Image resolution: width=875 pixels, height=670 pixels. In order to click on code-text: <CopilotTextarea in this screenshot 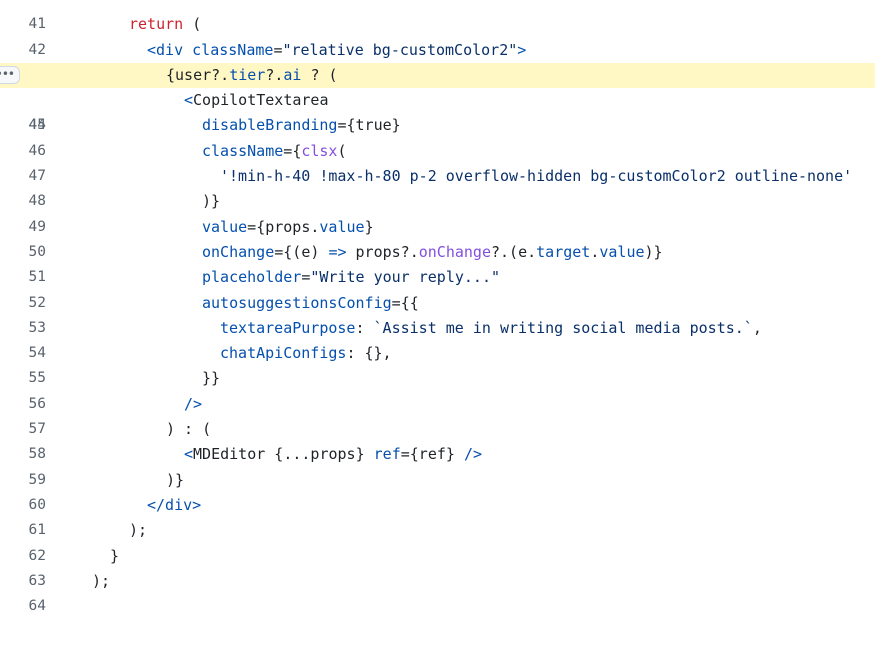, I will do `click(210, 100)`.